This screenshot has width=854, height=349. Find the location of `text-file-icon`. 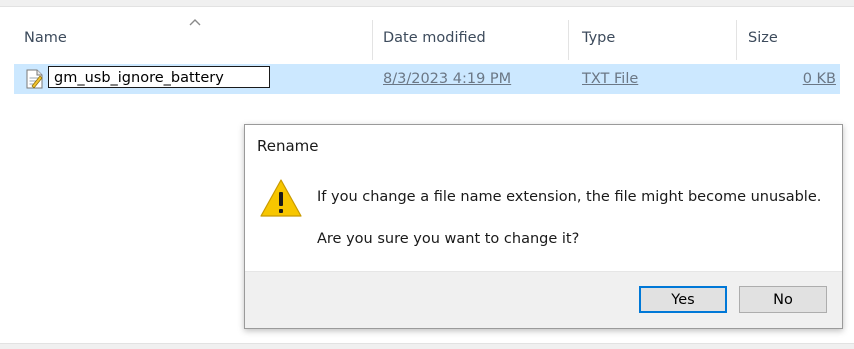

text-file-icon is located at coordinates (34, 79).